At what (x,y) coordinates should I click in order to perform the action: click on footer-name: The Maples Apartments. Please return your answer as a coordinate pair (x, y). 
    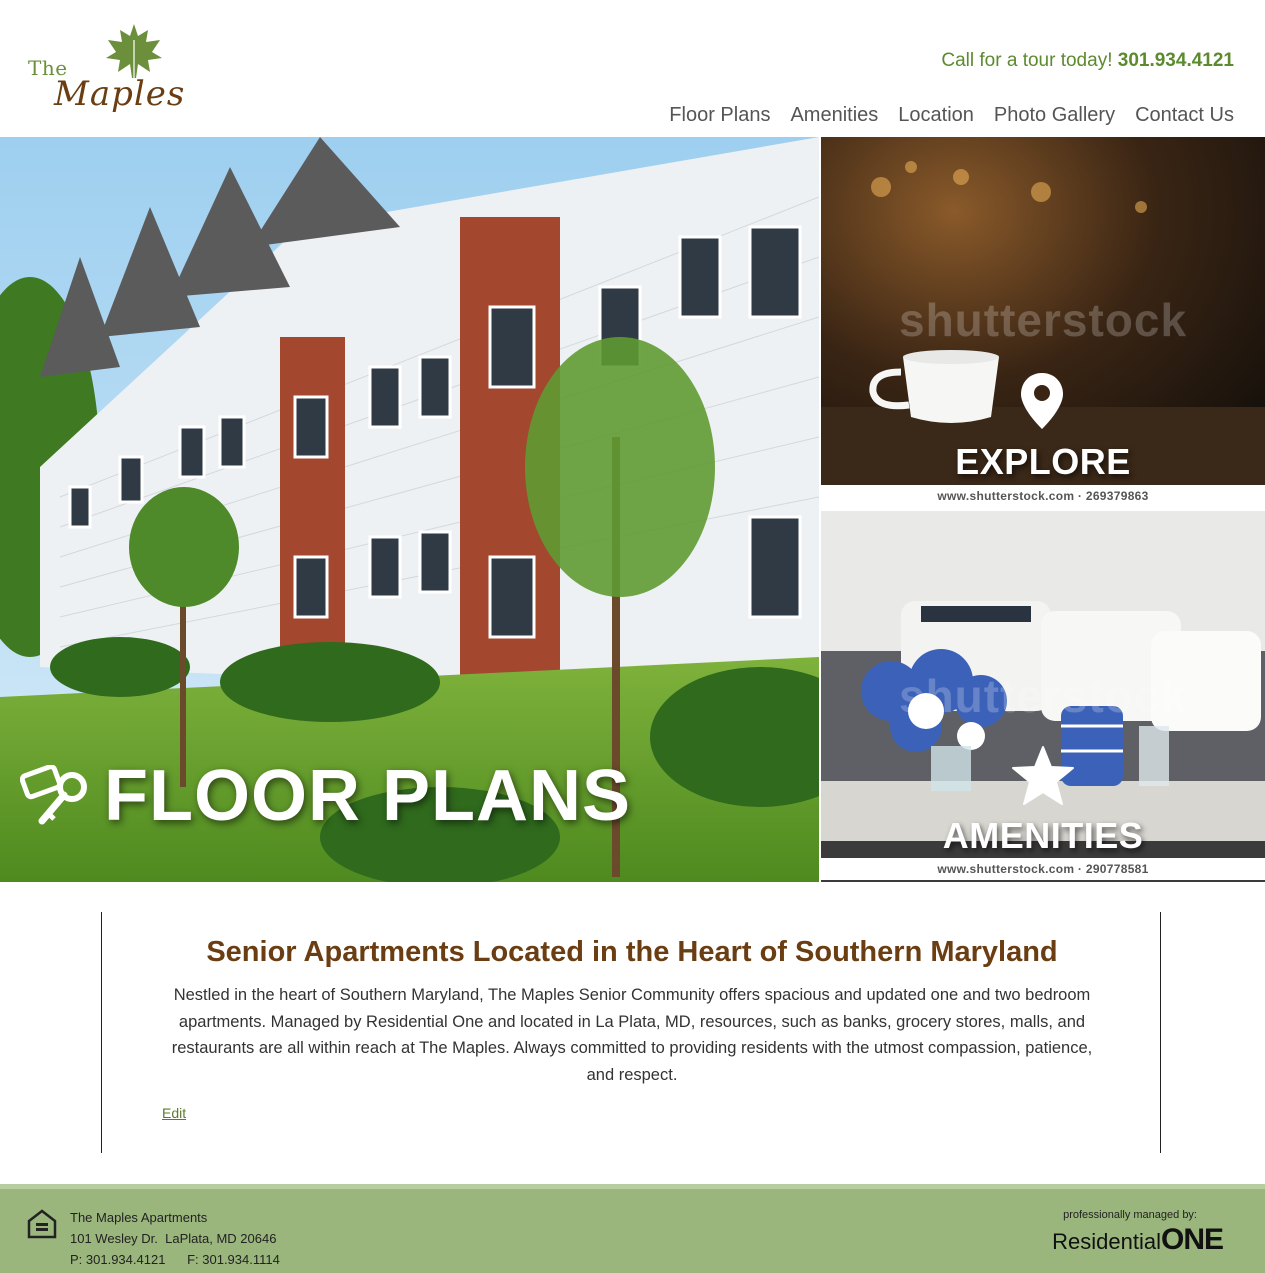
    Looking at the image, I should click on (139, 1217).